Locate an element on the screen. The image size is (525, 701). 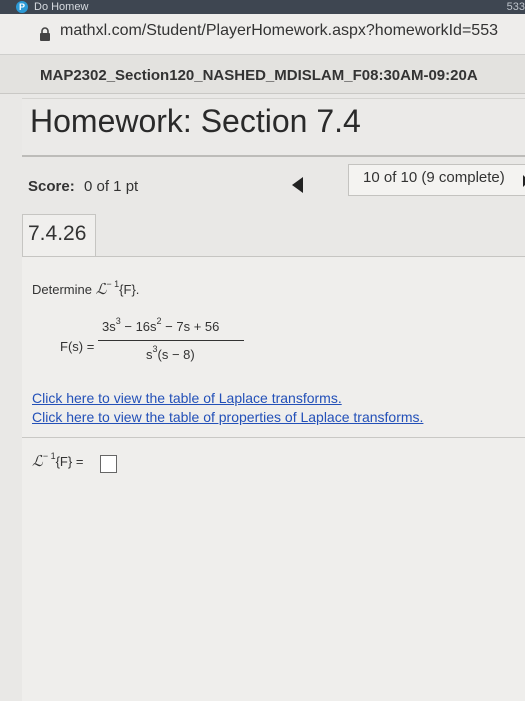
determine-suffix: {F}. is located at coordinates (129, 289).